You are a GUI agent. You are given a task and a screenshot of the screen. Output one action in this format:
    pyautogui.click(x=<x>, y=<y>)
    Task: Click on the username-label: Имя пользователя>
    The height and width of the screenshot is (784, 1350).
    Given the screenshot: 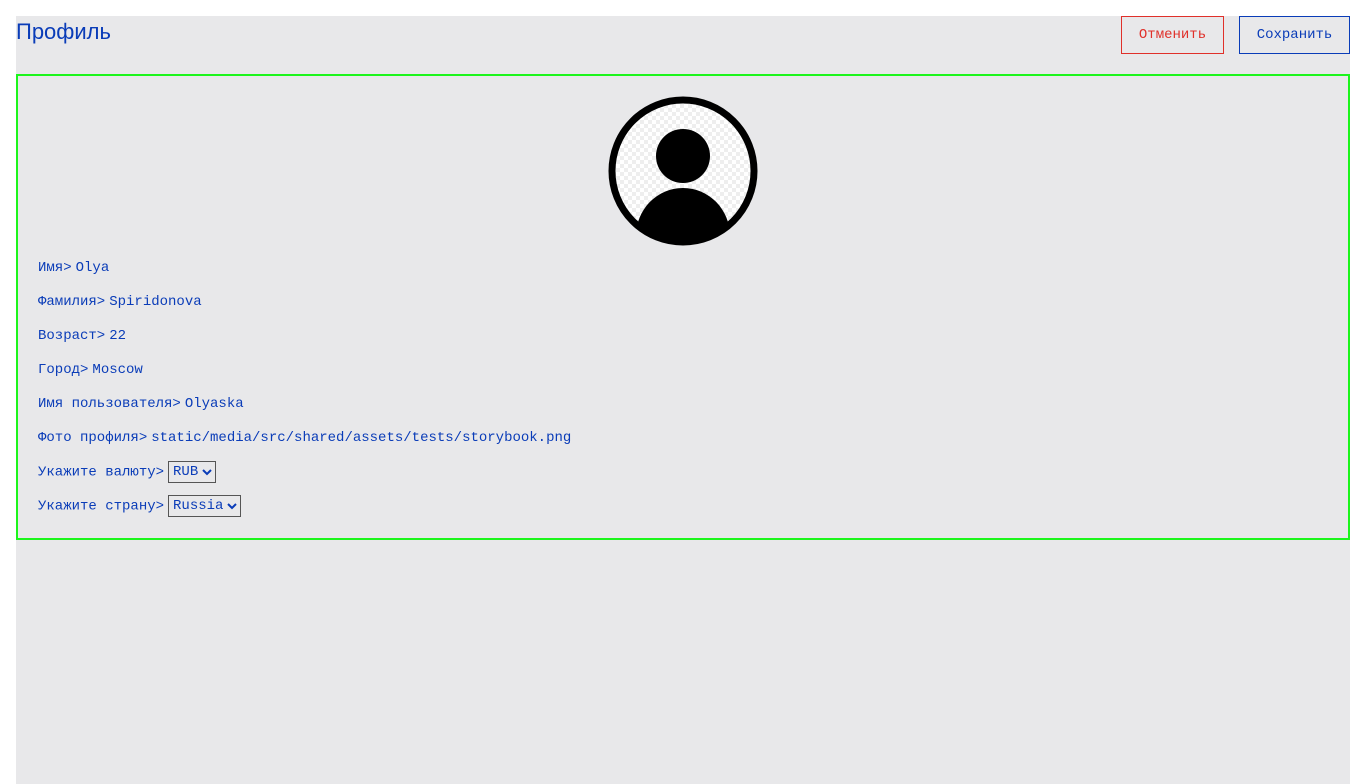 What is the action you would take?
    pyautogui.click(x=109, y=404)
    